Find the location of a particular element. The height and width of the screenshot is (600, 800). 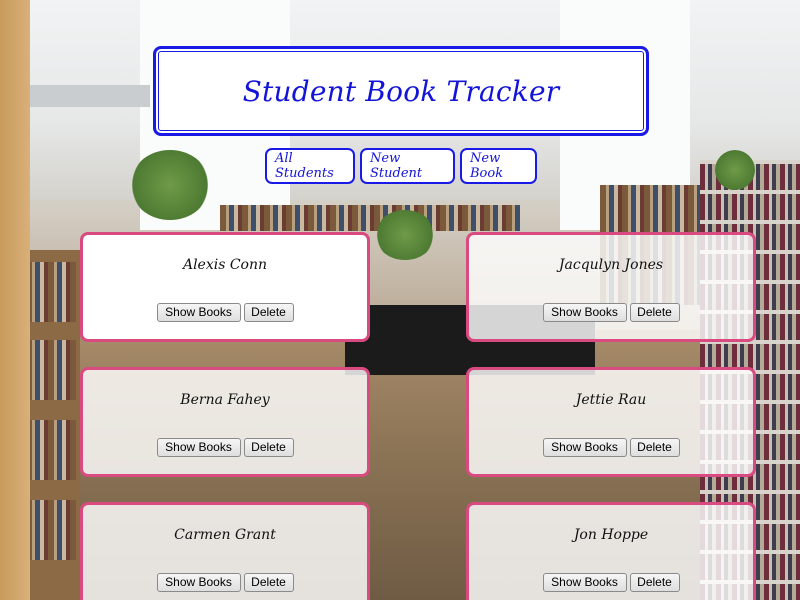

page-title: Student Book Tracker is located at coordinates (401, 91).